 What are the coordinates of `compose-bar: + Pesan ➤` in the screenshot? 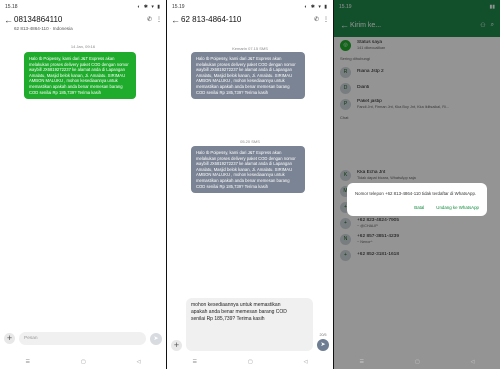 It's located at (83, 338).